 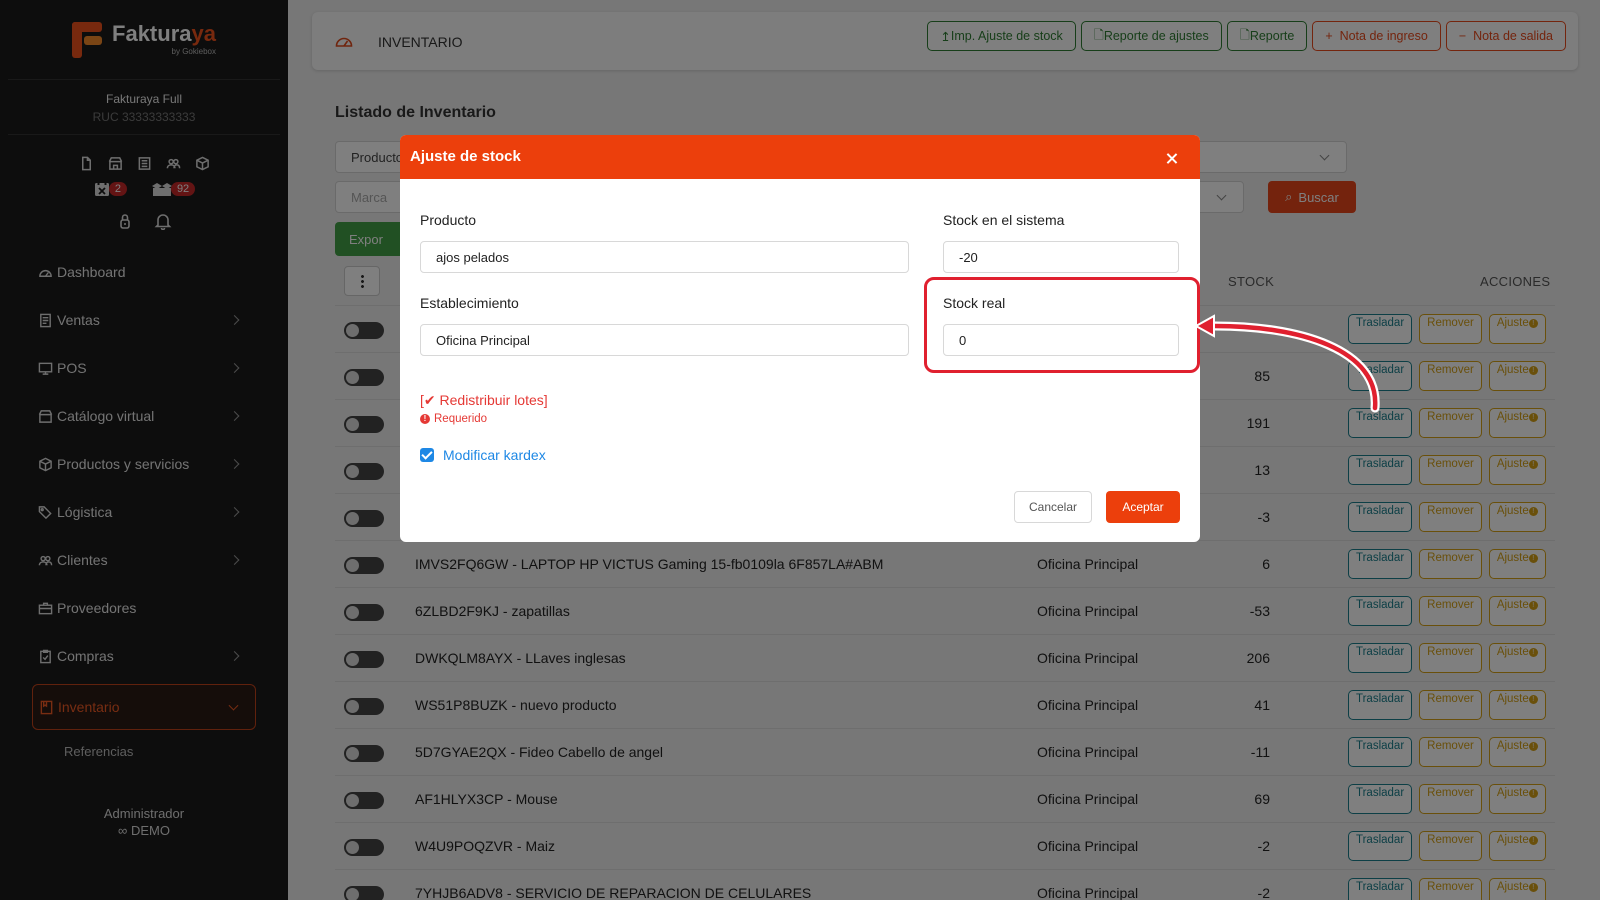 I want to click on producto-label: Producto, so click(x=448, y=220).